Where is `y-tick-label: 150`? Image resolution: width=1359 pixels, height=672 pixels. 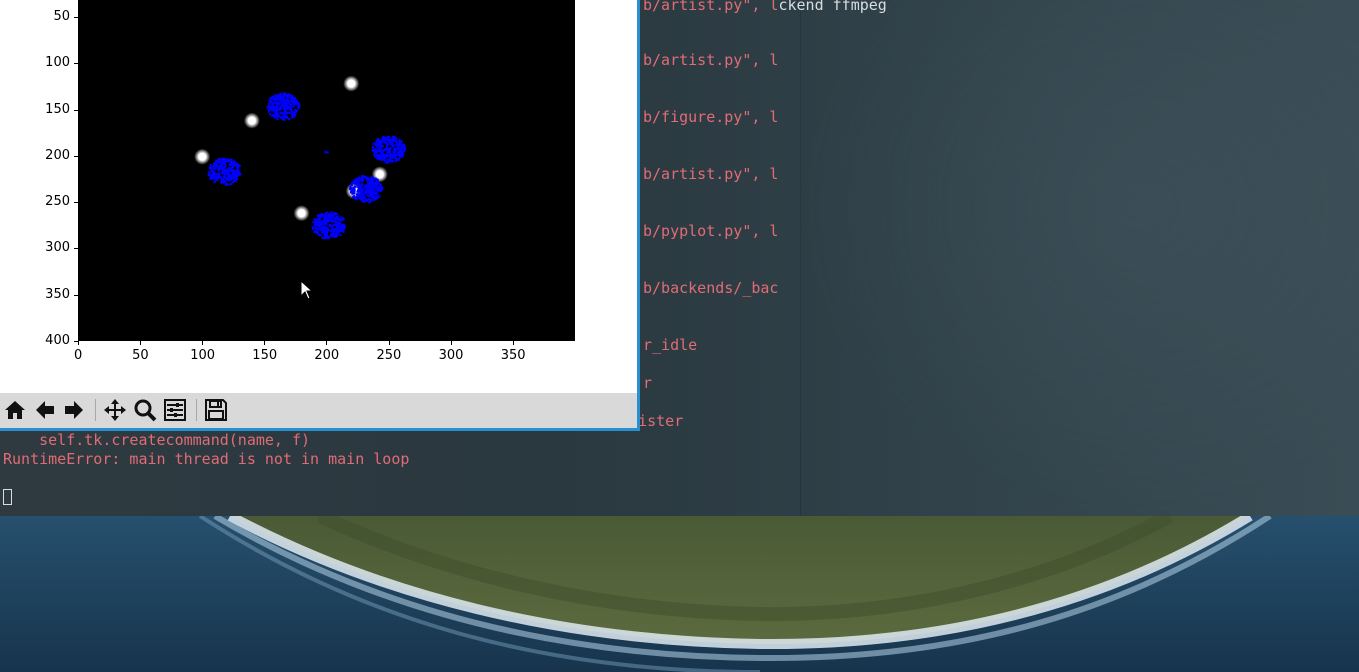 y-tick-label: 150 is located at coordinates (57, 109).